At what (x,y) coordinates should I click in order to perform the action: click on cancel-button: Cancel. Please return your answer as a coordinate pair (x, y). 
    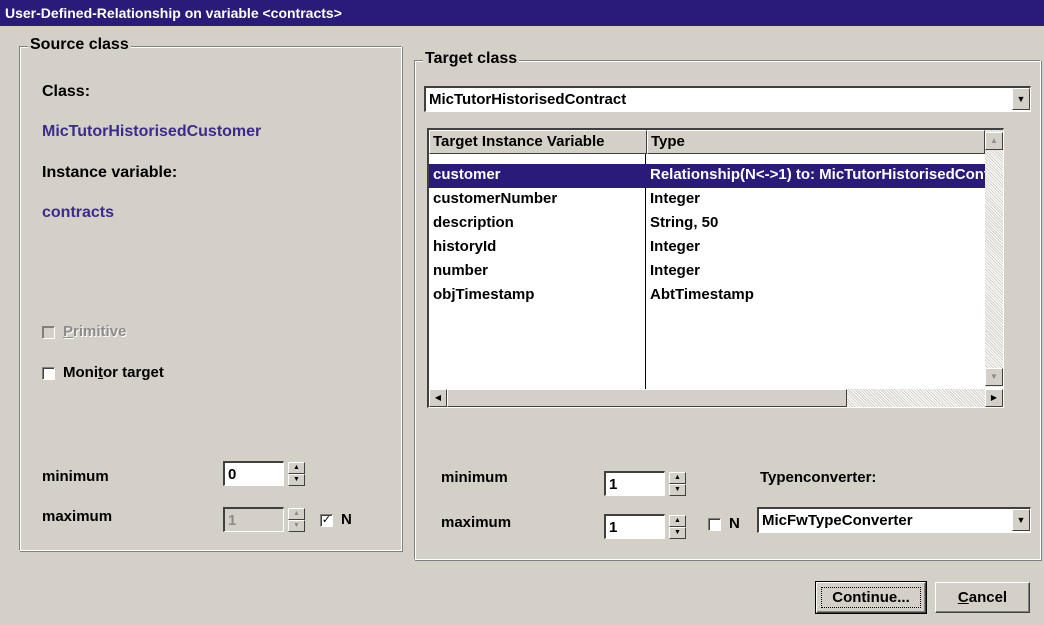
    Looking at the image, I should click on (982, 597).